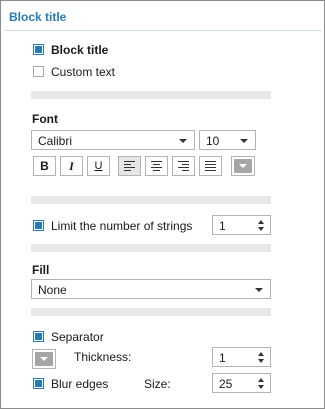 The width and height of the screenshot is (325, 409). What do you see at coordinates (45, 119) in the screenshot?
I see `font-section-label: Font` at bounding box center [45, 119].